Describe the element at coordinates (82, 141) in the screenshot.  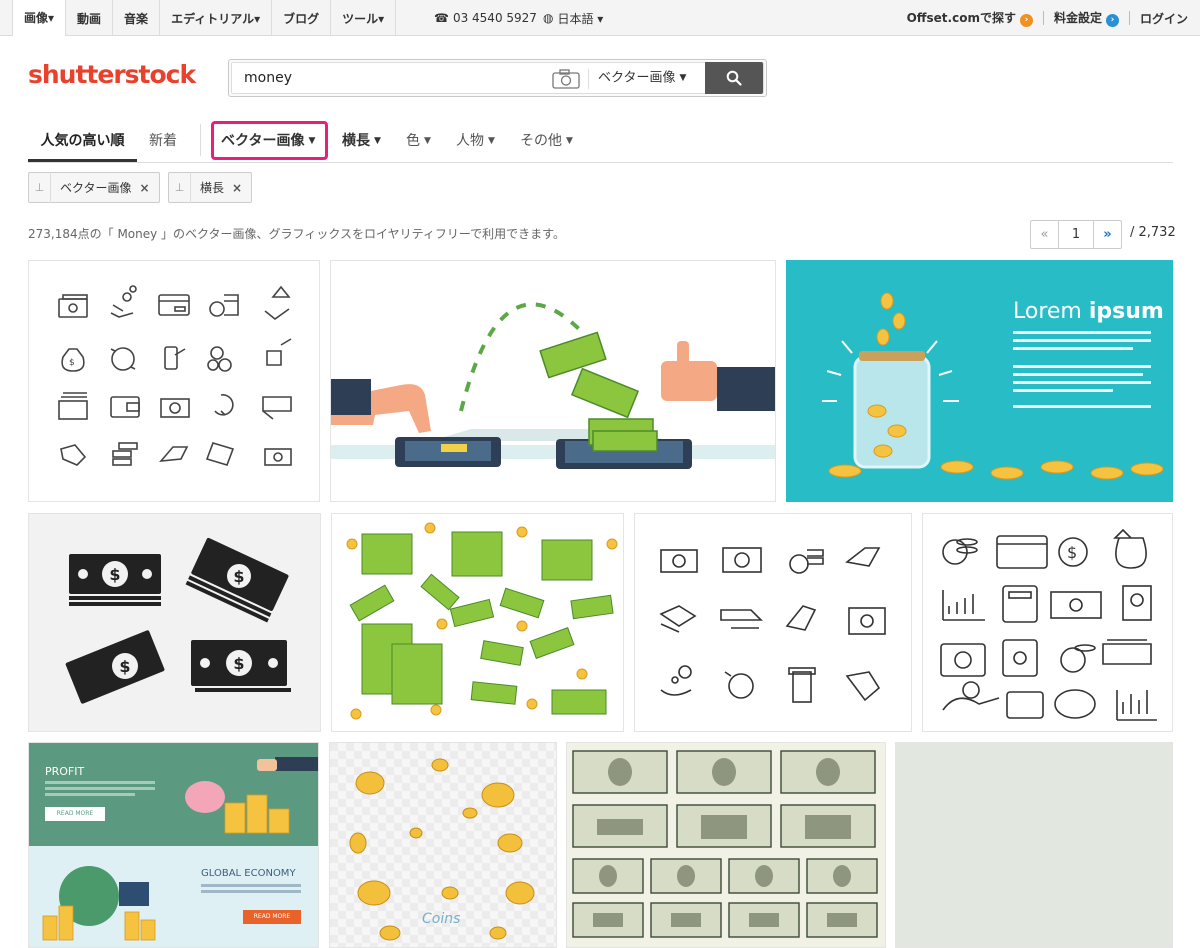
I see `tab-popular: 人気の高い順` at that location.